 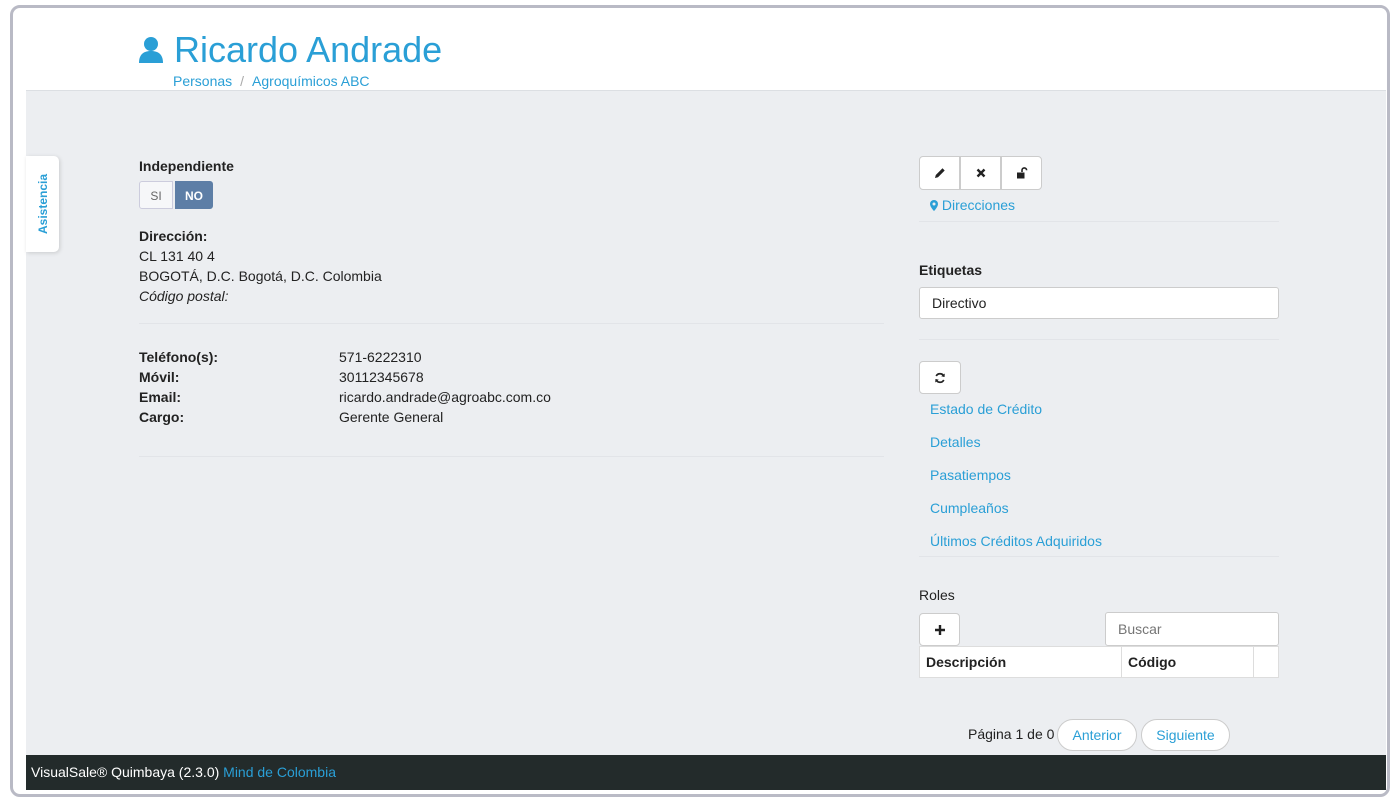 I want to click on telefono-value: 571-6222310, so click(x=380, y=357).